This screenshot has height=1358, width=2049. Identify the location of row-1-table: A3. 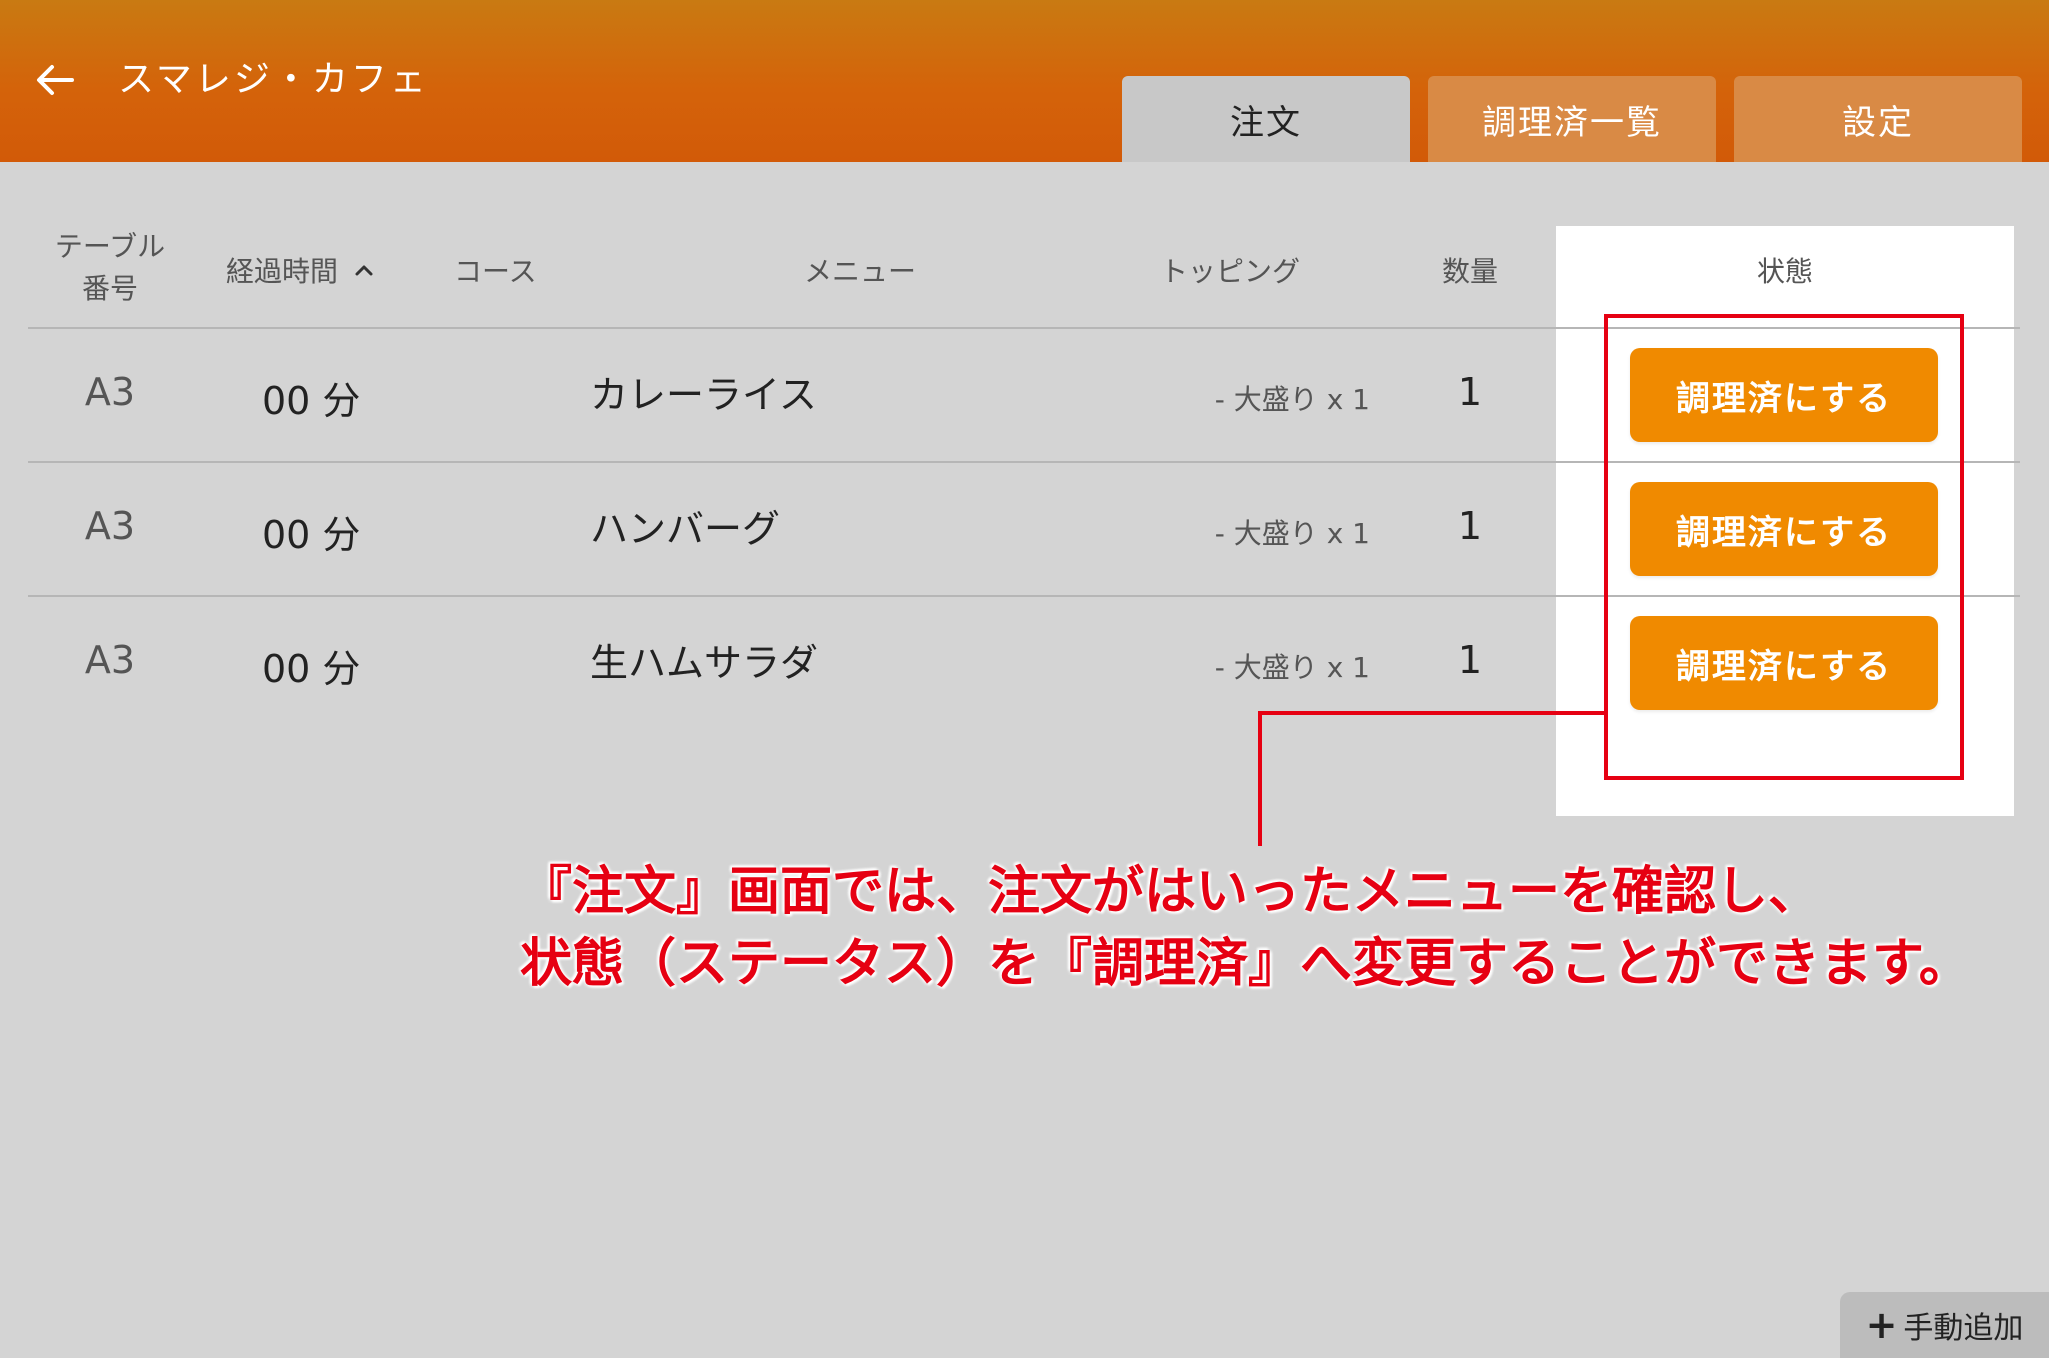
(110, 392).